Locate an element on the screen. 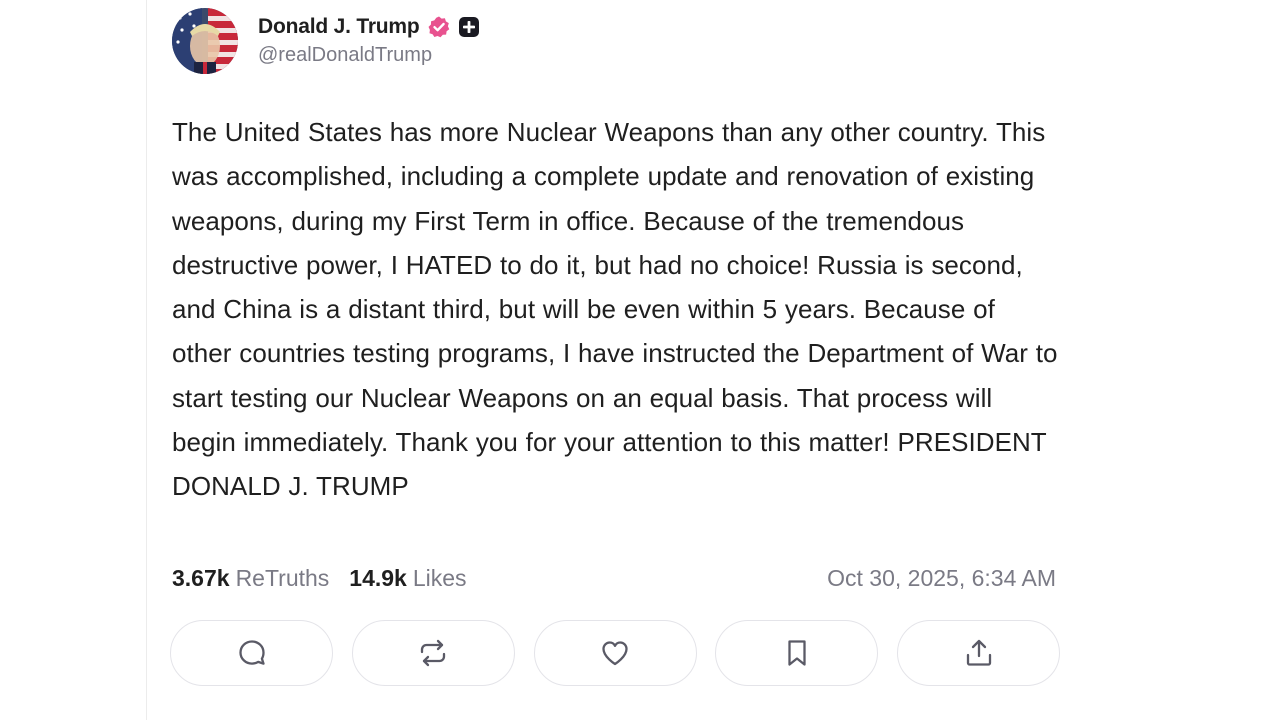 The image size is (1280, 720). author-display-name: Donald J. Trump is located at coordinates (339, 27).